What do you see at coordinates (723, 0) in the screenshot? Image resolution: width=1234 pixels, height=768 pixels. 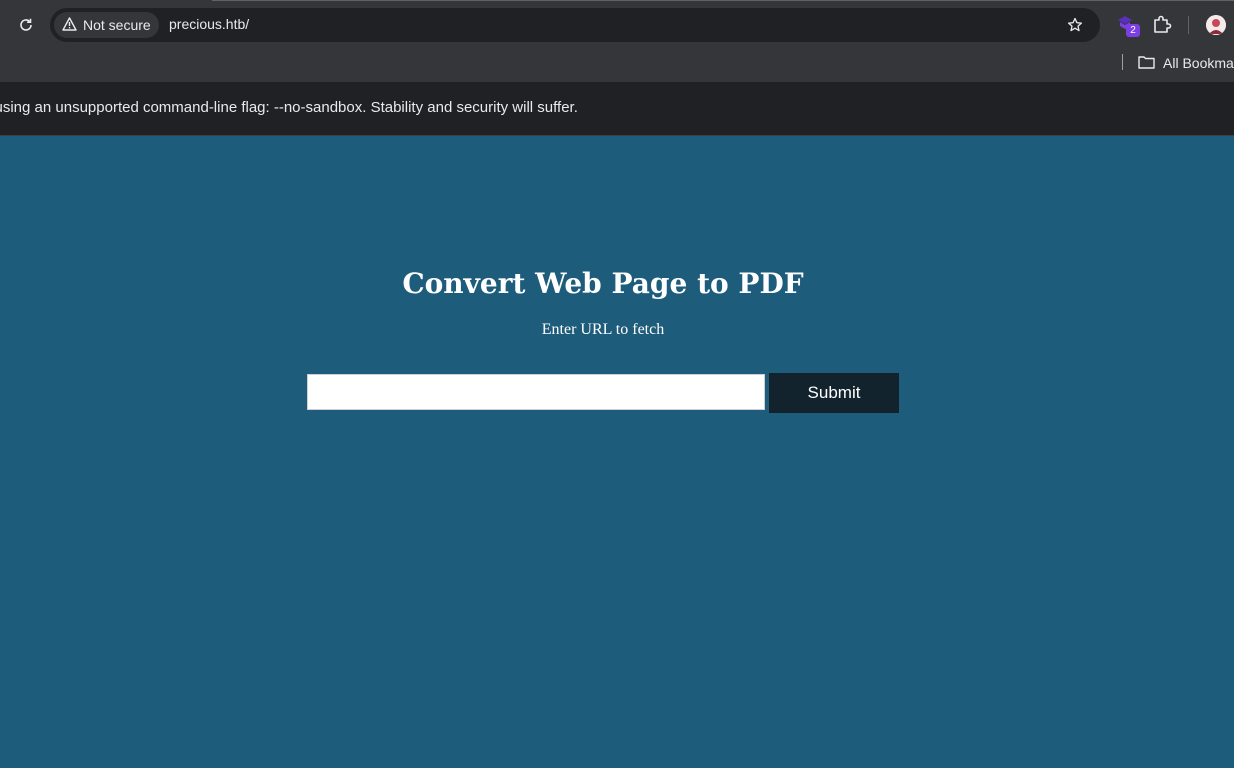 I see `tab-strip-border` at bounding box center [723, 0].